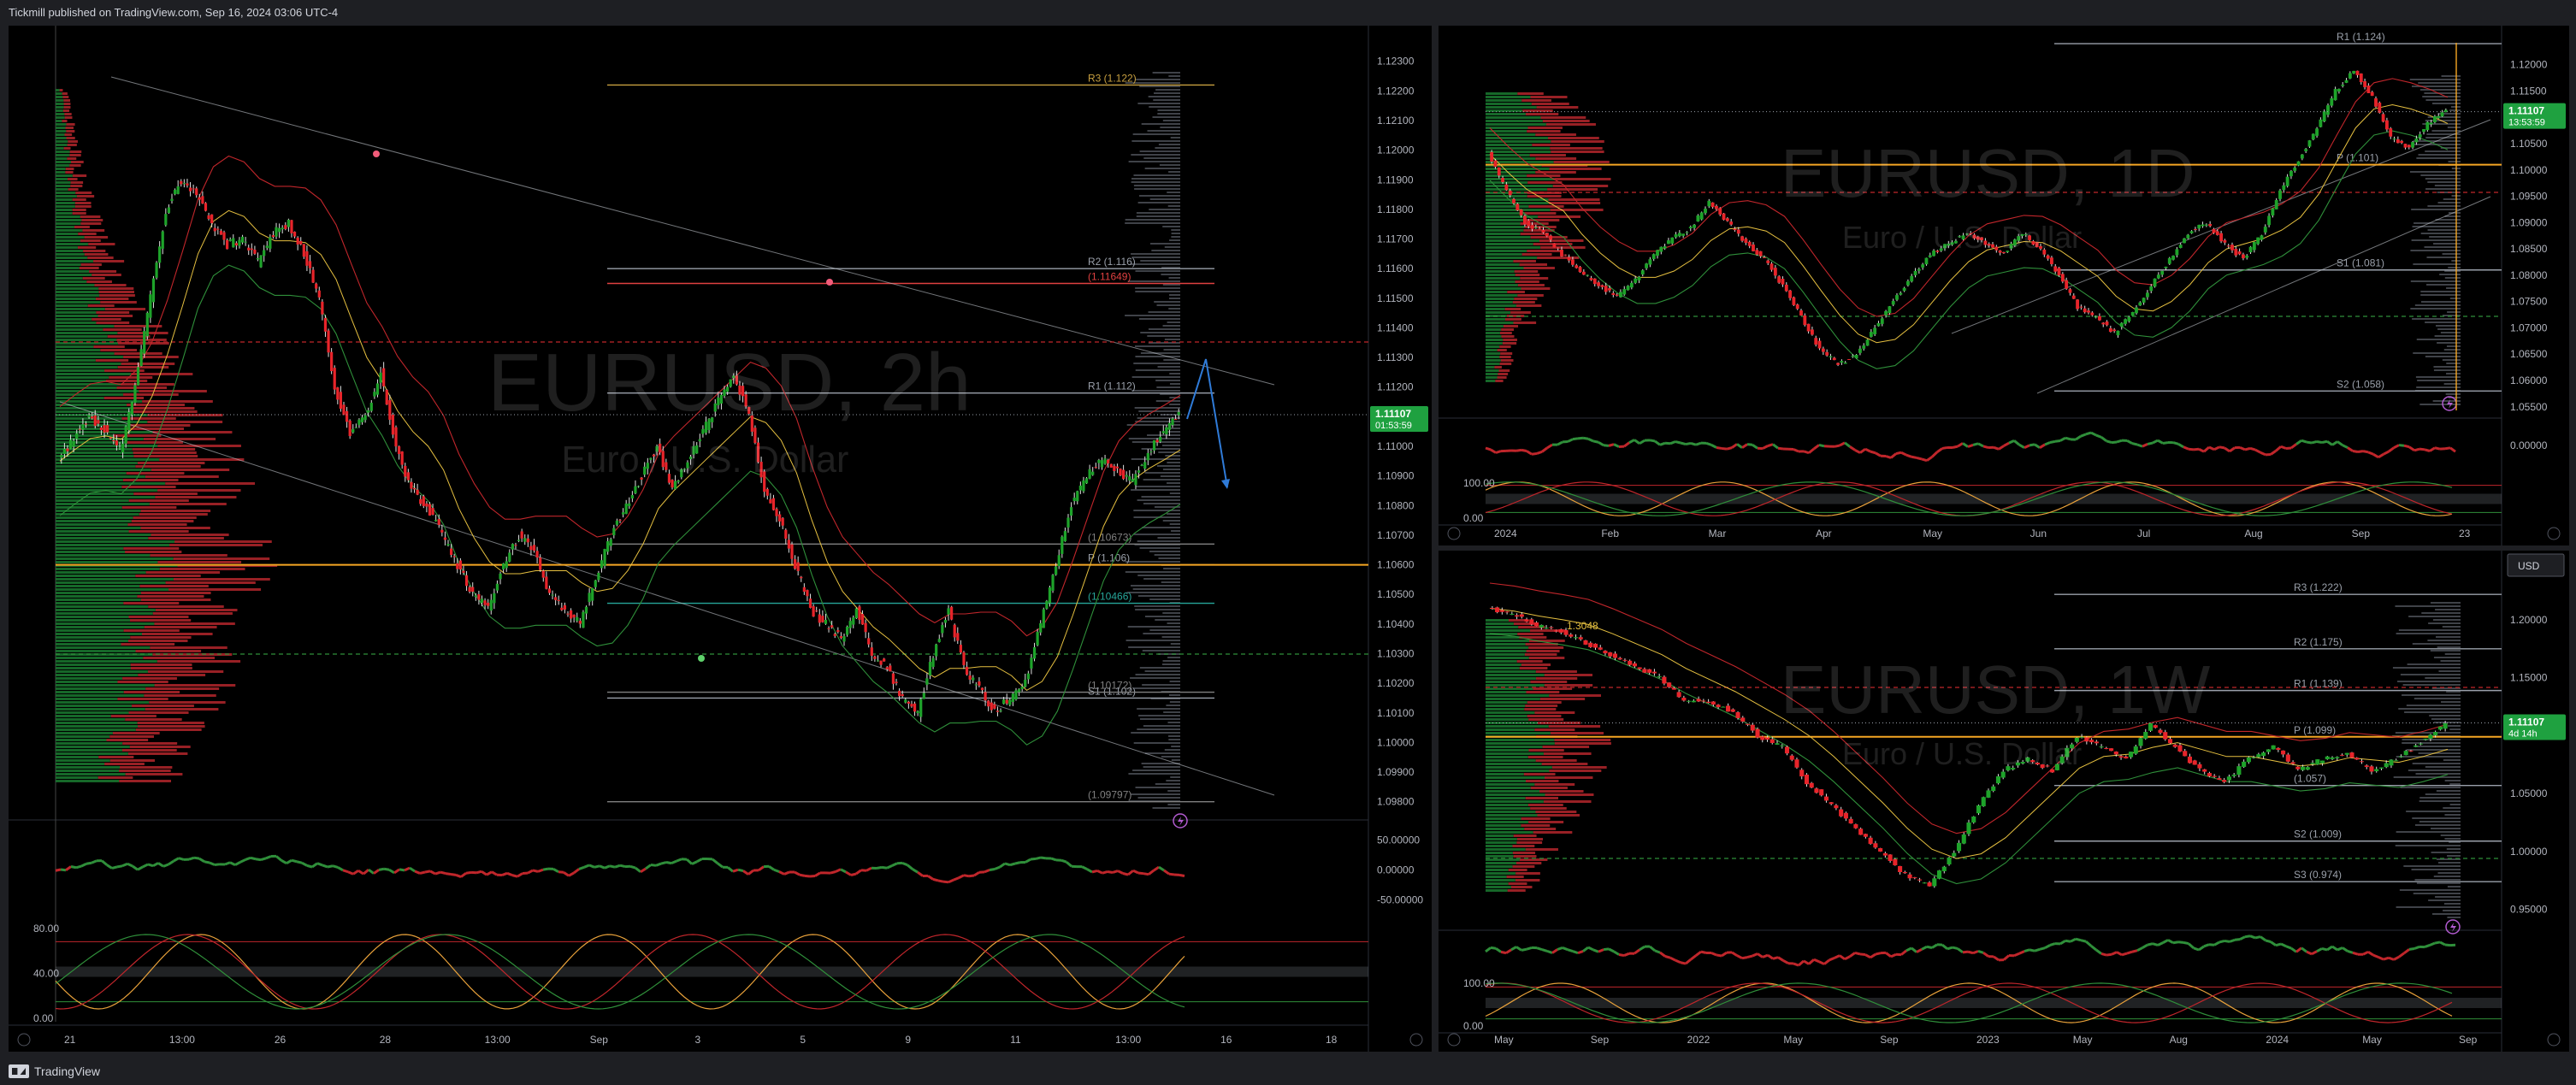 This screenshot has width=2576, height=1085. I want to click on time-tick: Sep, so click(2468, 1040).